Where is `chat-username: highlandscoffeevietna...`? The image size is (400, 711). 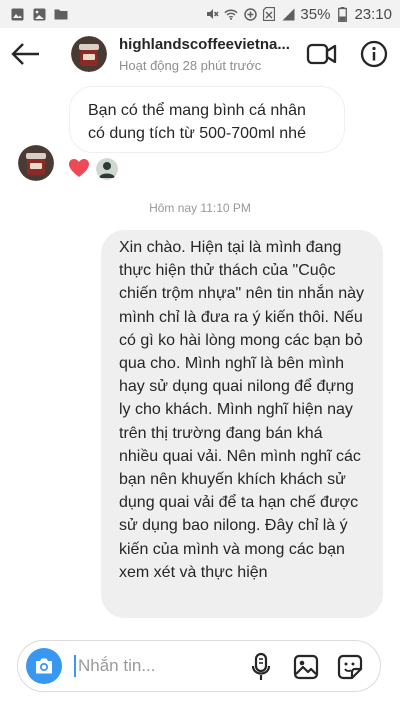
chat-username: highlandscoffeevietna... is located at coordinates (204, 44).